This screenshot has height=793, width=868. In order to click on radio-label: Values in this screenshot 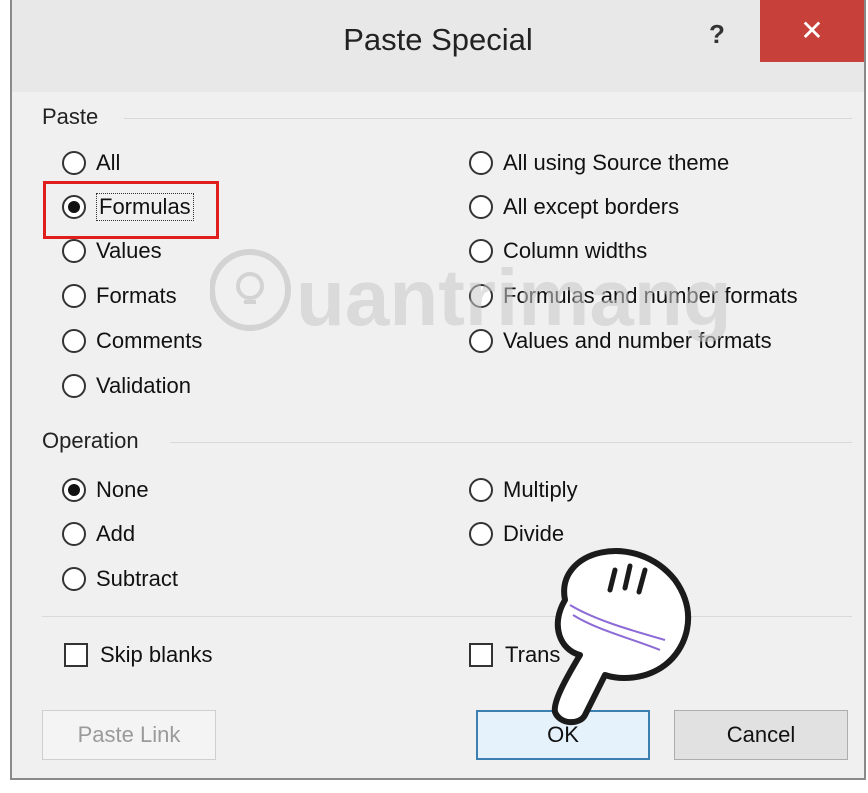, I will do `click(129, 250)`.